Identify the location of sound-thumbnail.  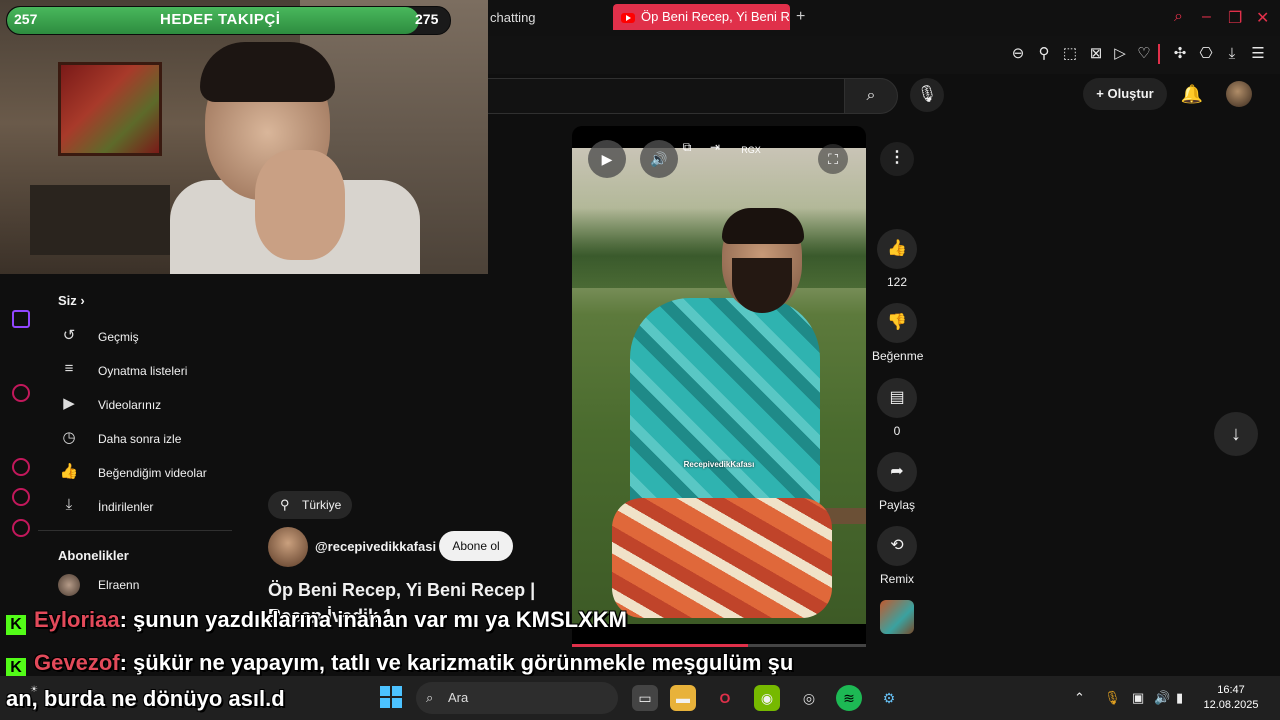
(897, 617).